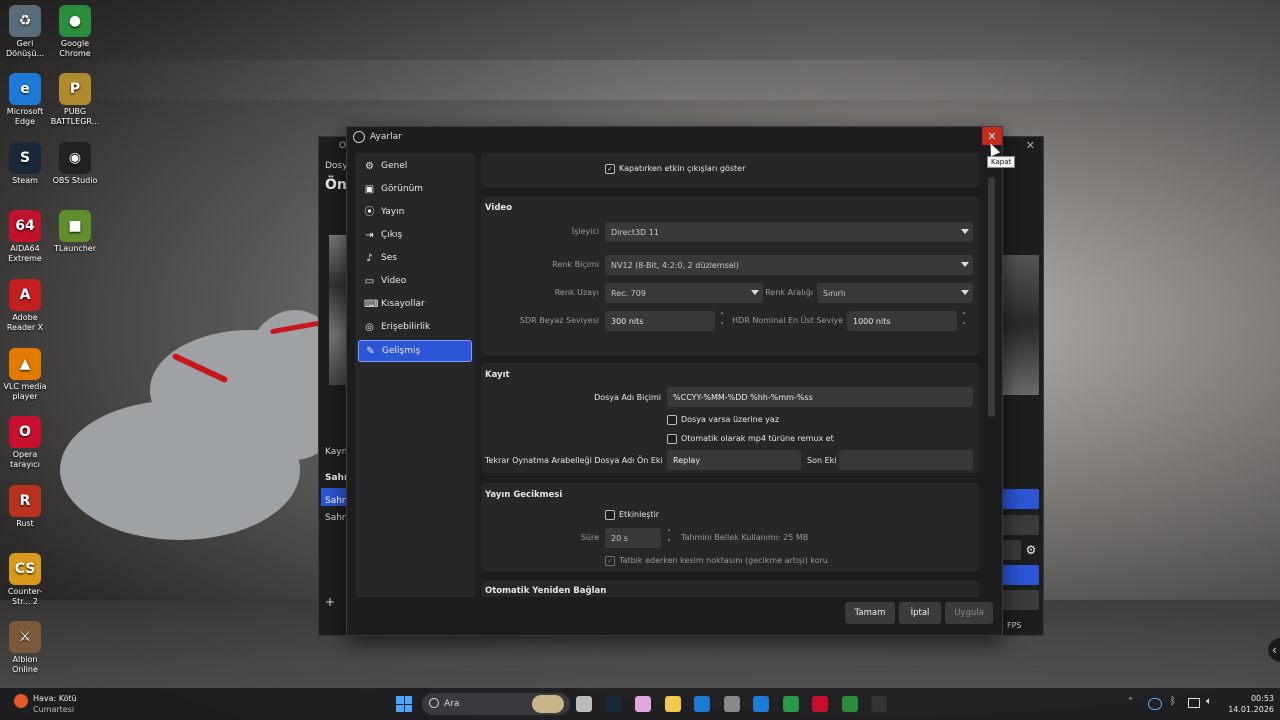 The width and height of the screenshot is (1280, 720). Describe the element at coordinates (906, 460) in the screenshot. I see `suffix-input` at that location.